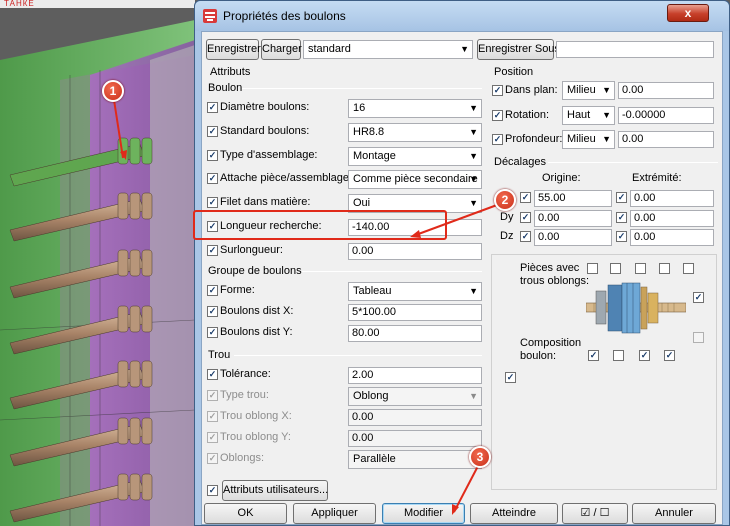 The image size is (730, 526). Describe the element at coordinates (505, 200) in the screenshot. I see `callout-badge-2: 2` at that location.